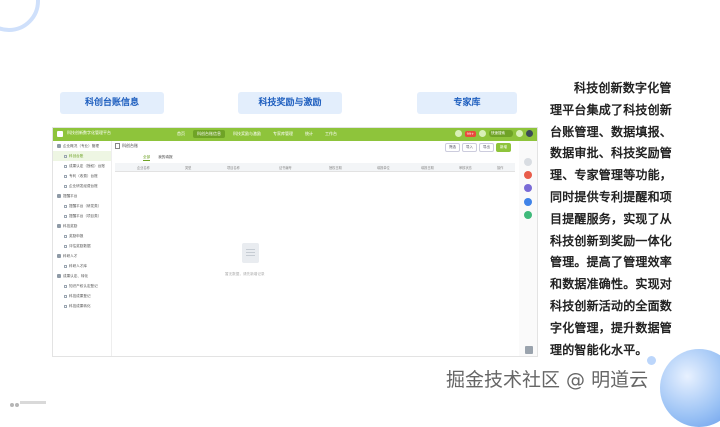 Image resolution: width=720 pixels, height=427 pixels. Describe the element at coordinates (486, 147) in the screenshot. I see `export-button: 导出` at that location.